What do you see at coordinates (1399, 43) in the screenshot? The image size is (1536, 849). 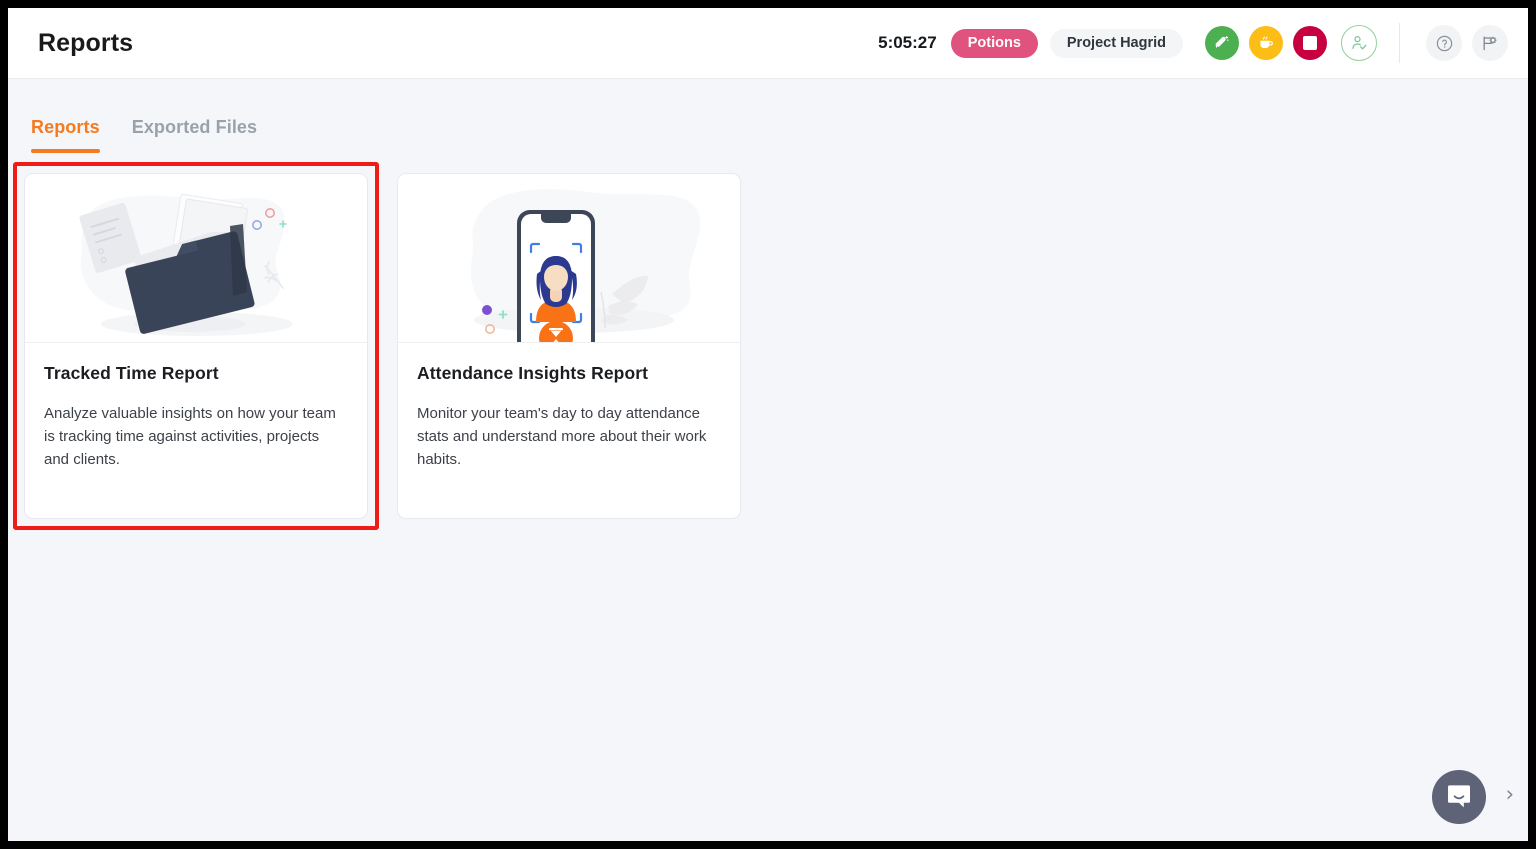 I see `header-divider` at bounding box center [1399, 43].